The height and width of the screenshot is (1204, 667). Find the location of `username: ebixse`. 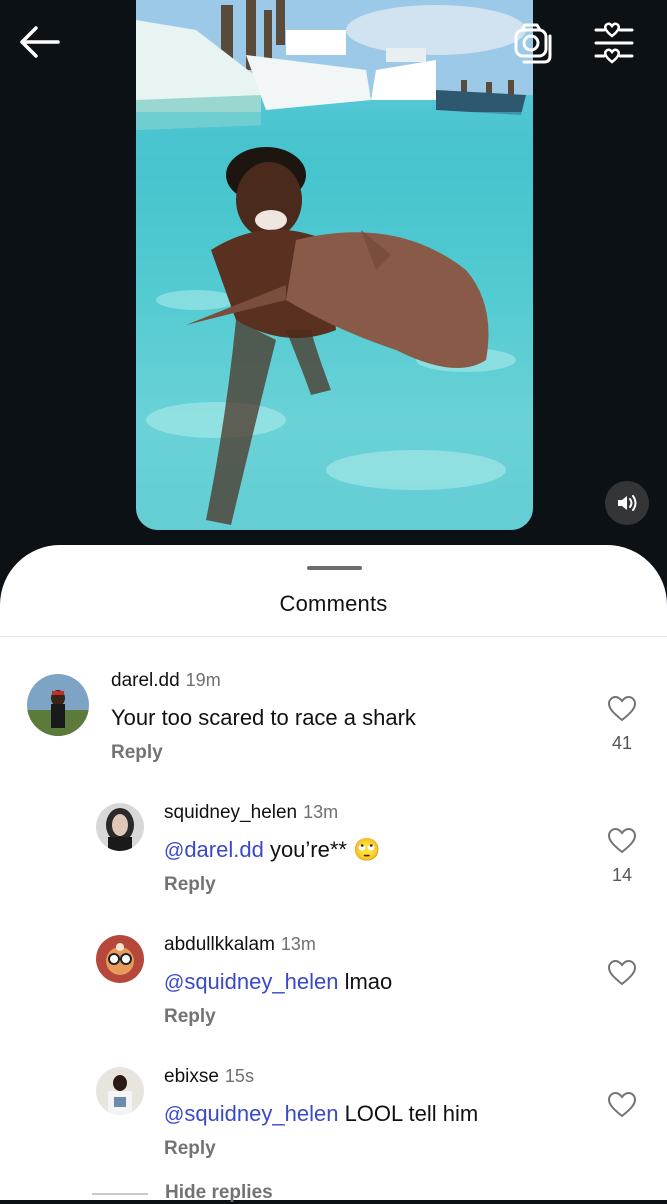

username: ebixse is located at coordinates (191, 1076).